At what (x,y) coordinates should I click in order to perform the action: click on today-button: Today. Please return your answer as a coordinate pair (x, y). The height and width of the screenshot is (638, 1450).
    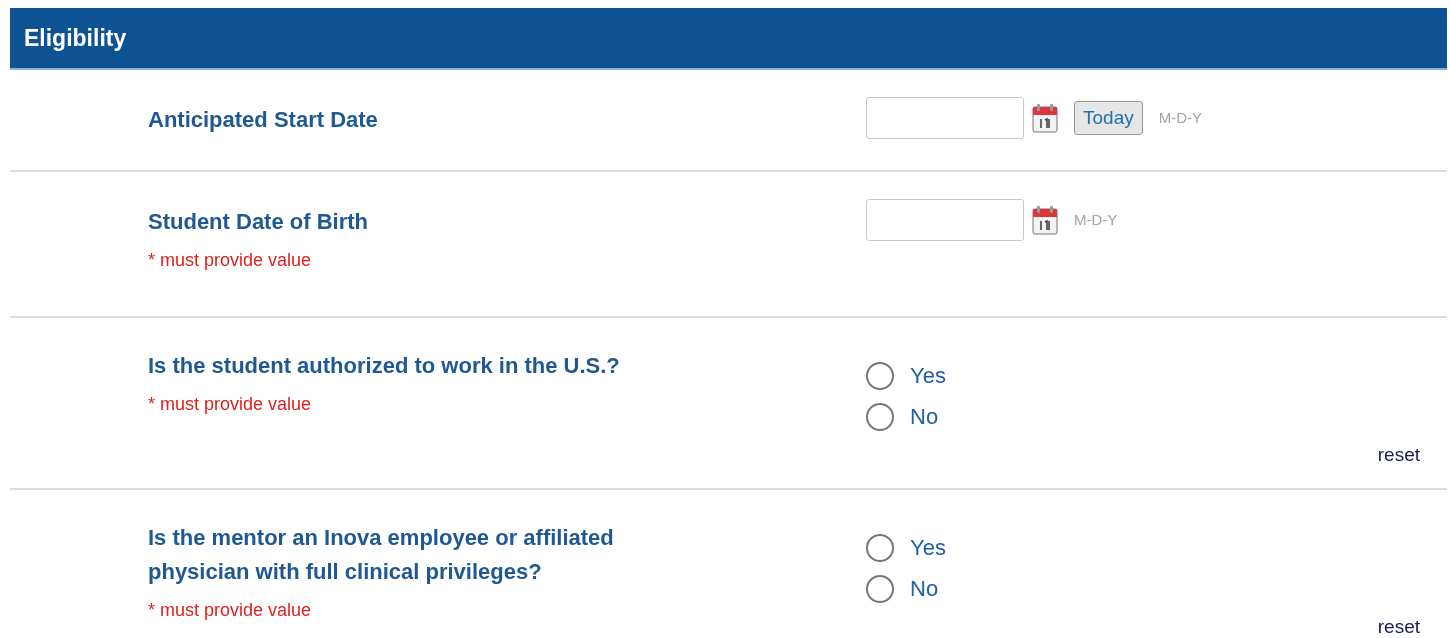
    Looking at the image, I should click on (1108, 118).